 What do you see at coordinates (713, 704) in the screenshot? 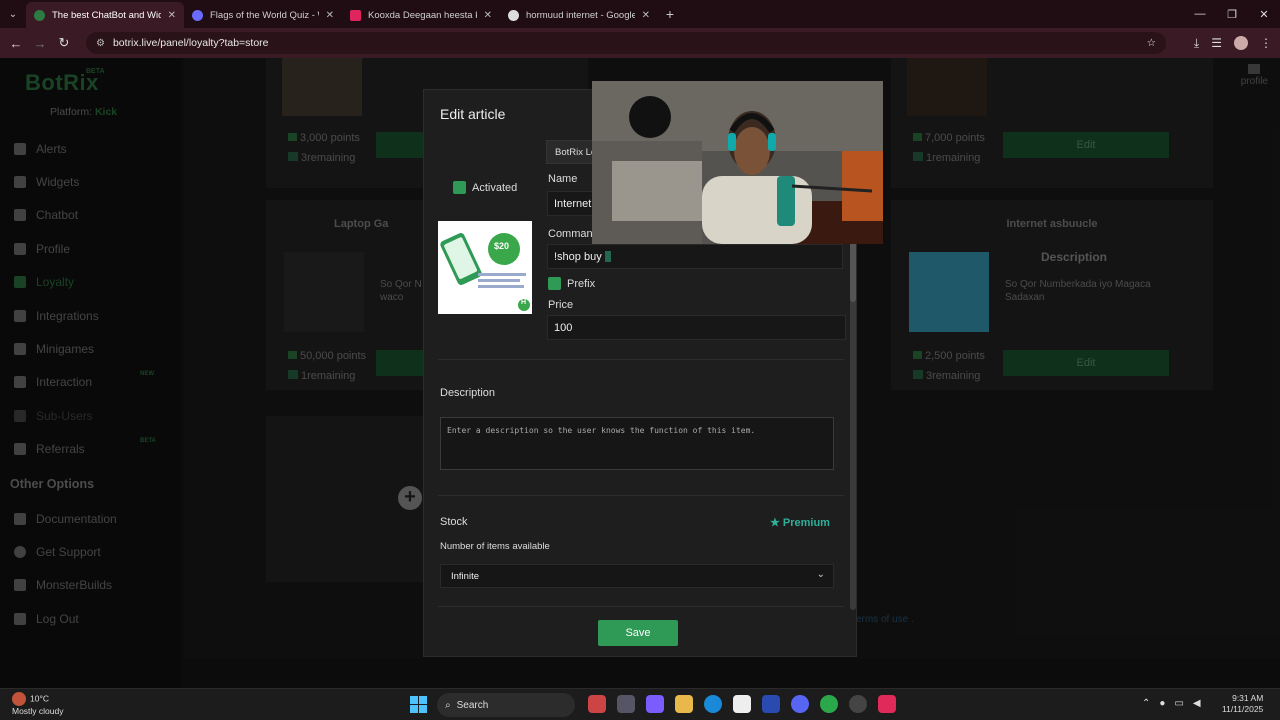
I see `edge-icon` at bounding box center [713, 704].